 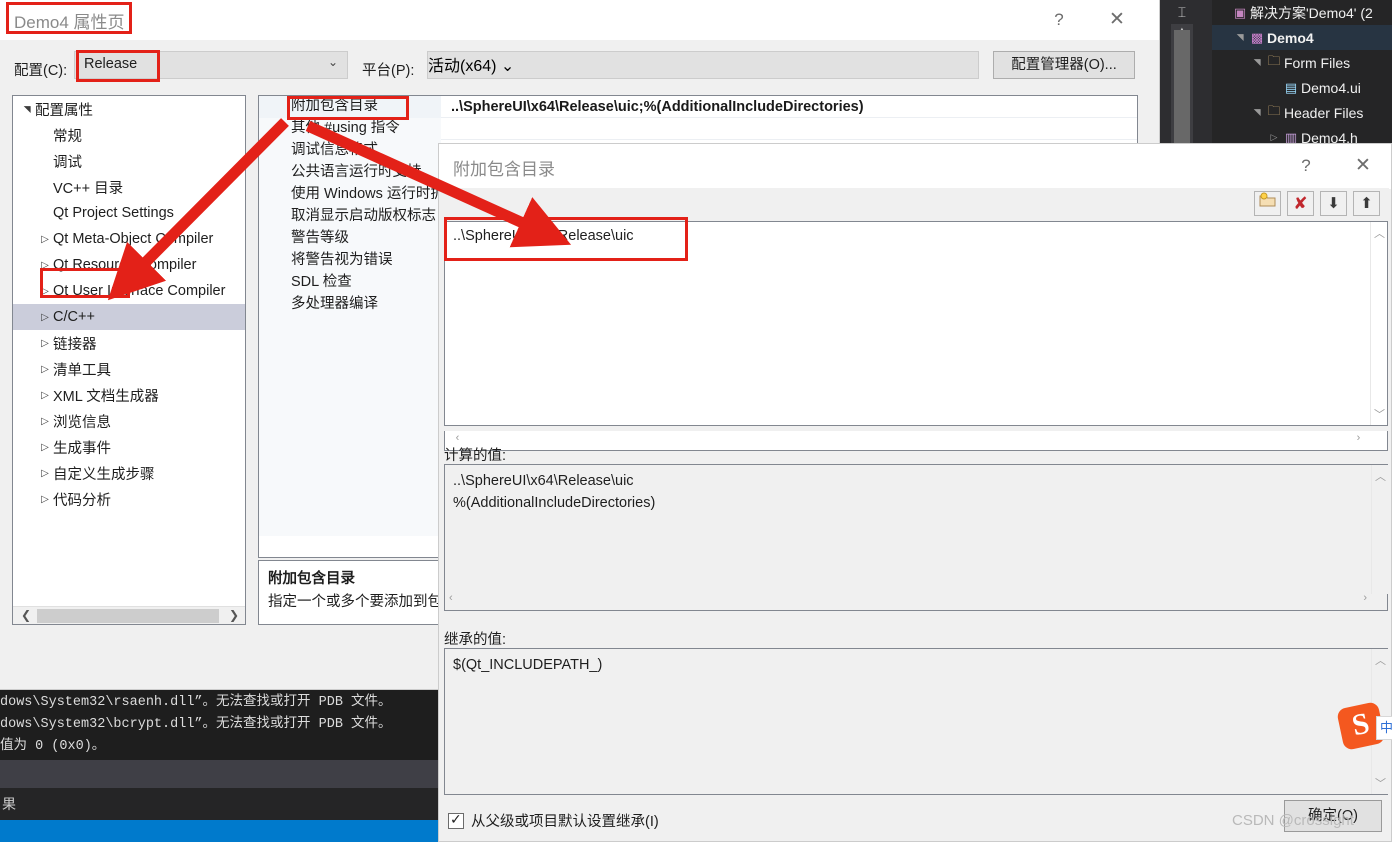 What do you see at coordinates (1302, 37) in the screenshot?
I see `solution-explorer-item-1: ◢ ▩ Demo4` at bounding box center [1302, 37].